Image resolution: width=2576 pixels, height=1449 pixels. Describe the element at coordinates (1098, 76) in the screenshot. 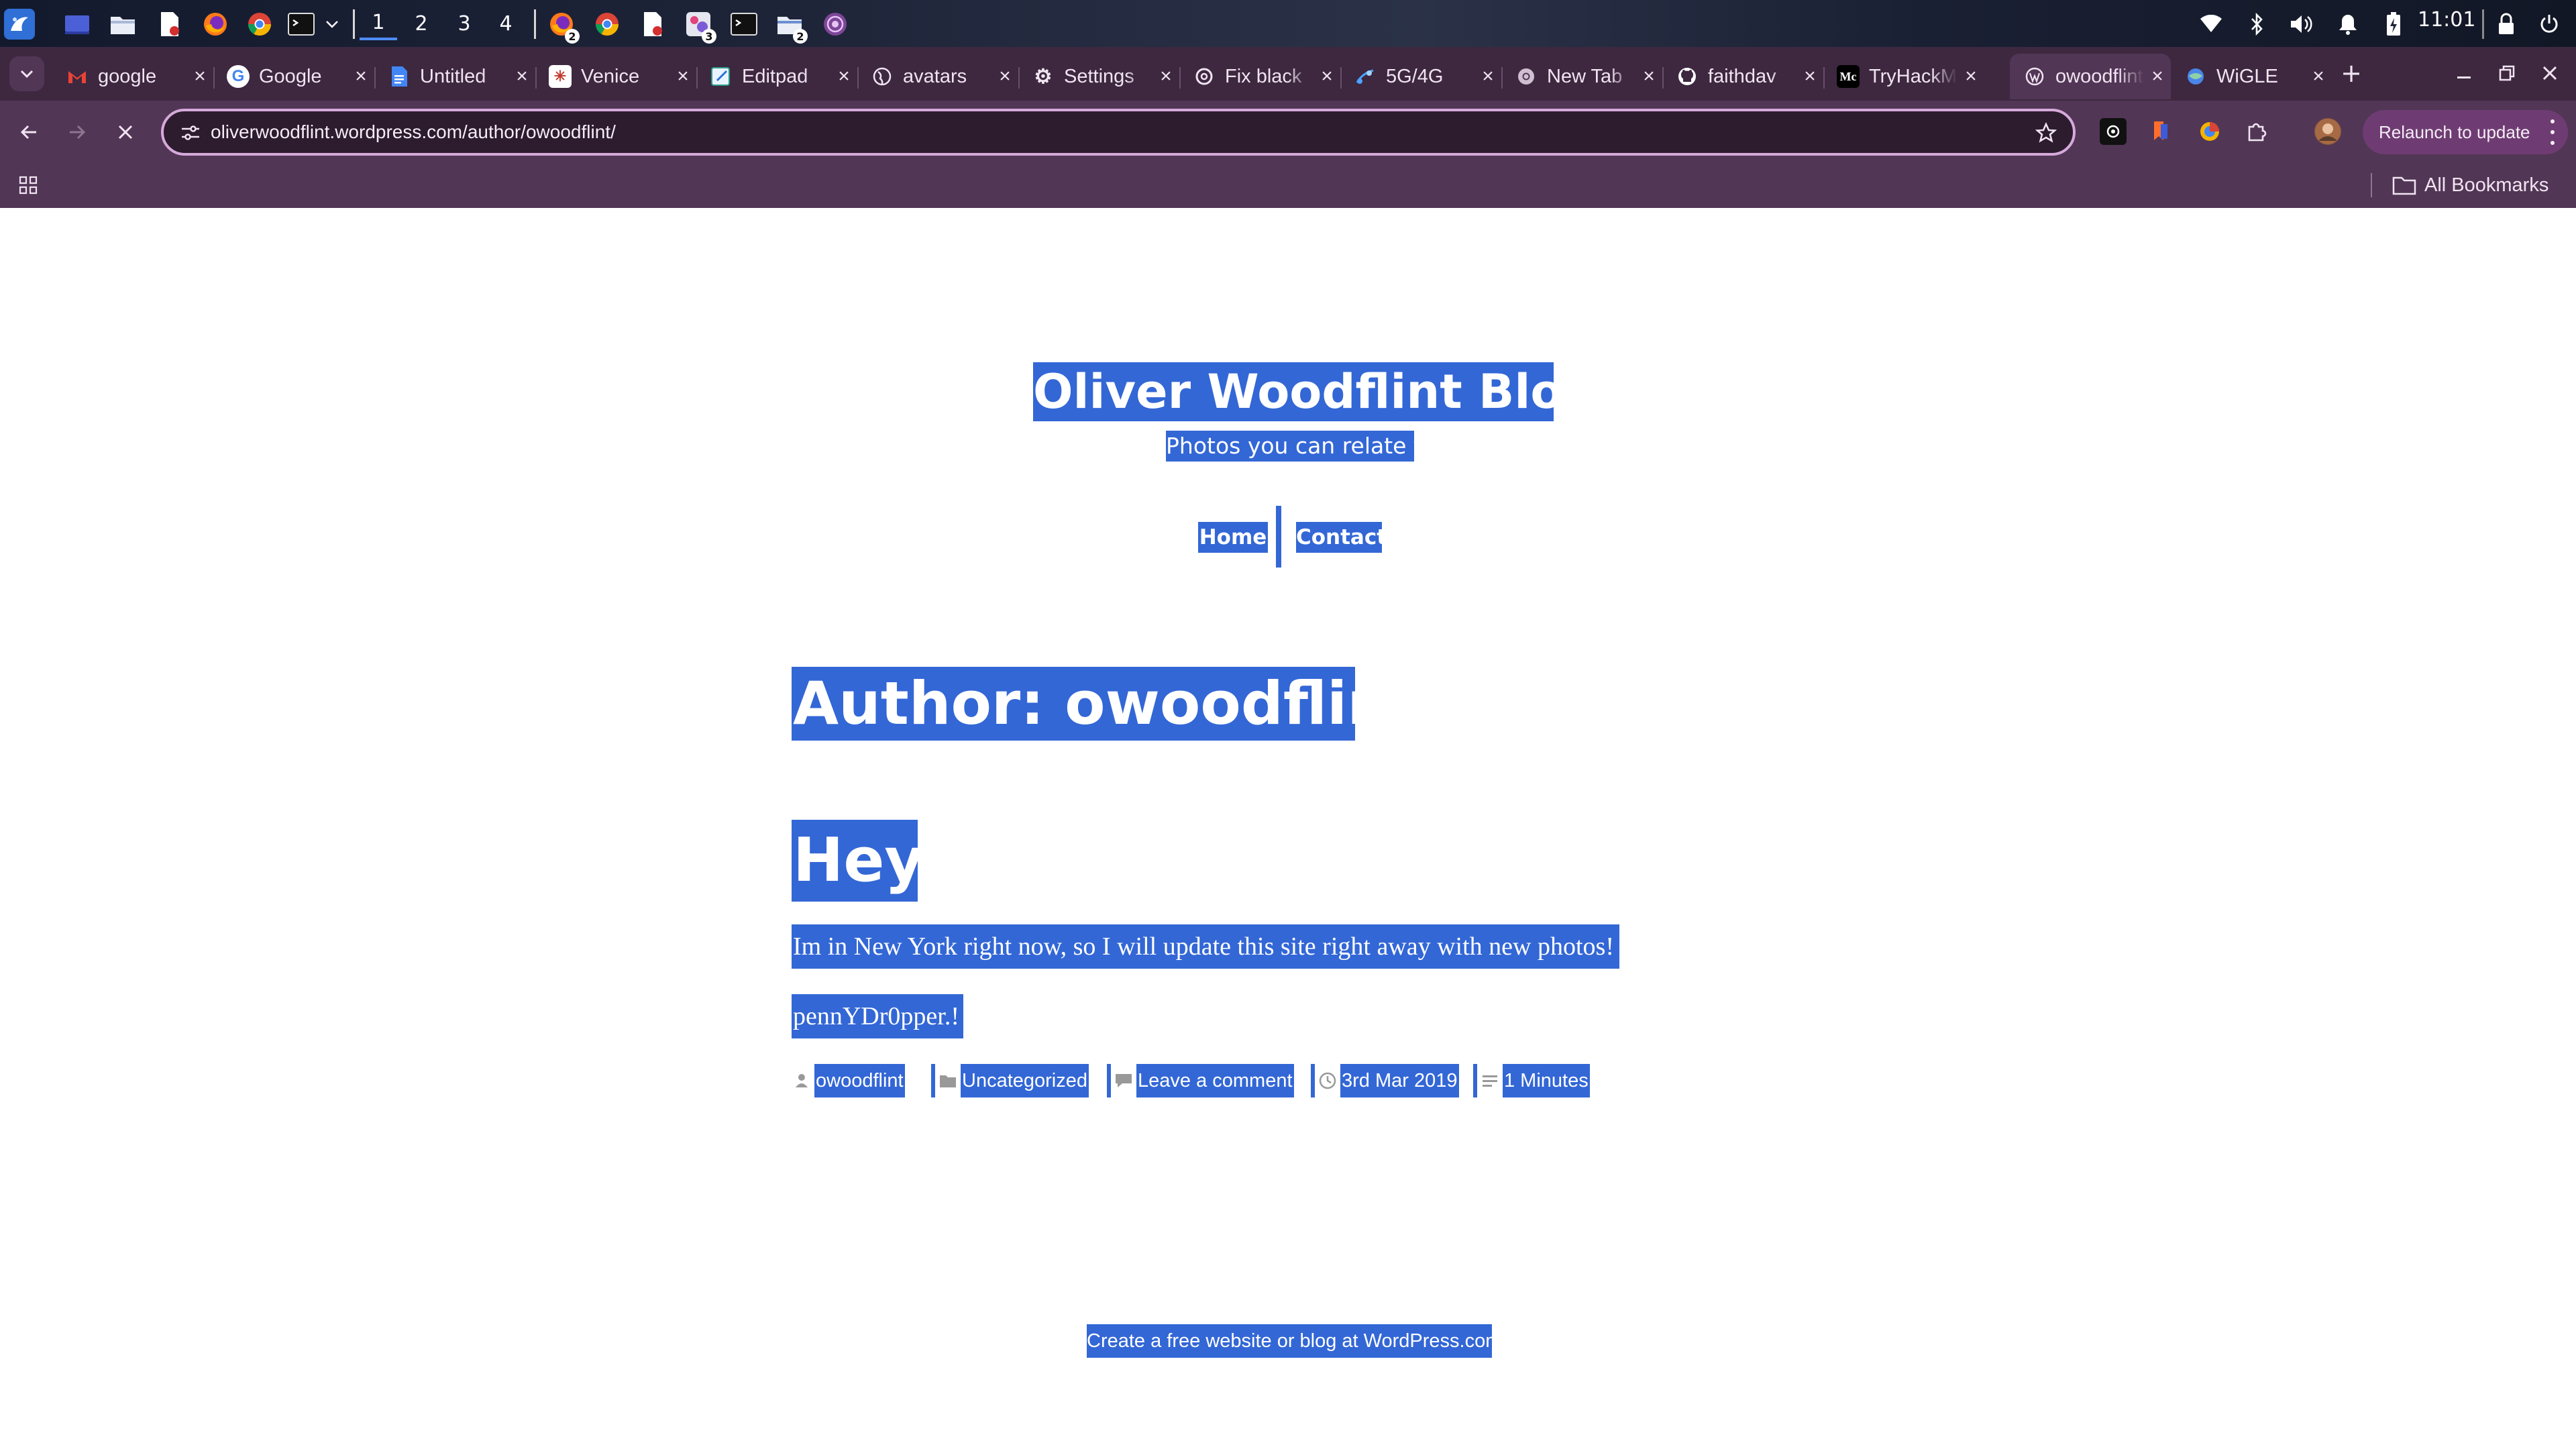

I see `tab-settings: ⚙ Settings ×` at that location.